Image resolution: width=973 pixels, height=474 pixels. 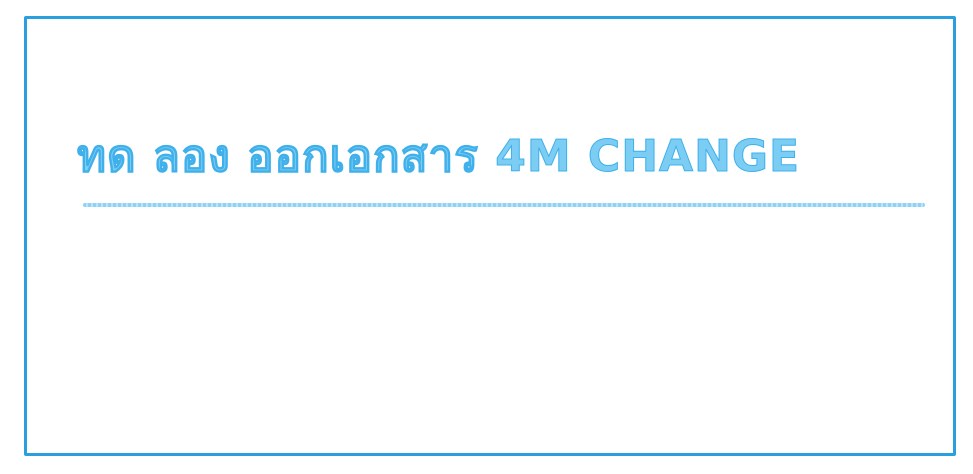 I want to click on title-underline, so click(x=504, y=205).